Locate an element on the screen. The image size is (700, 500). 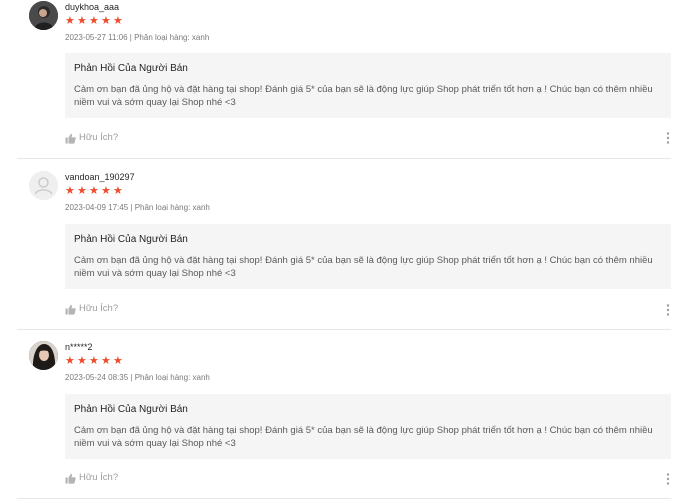
reviewer-username: n*****2 is located at coordinates (79, 347).